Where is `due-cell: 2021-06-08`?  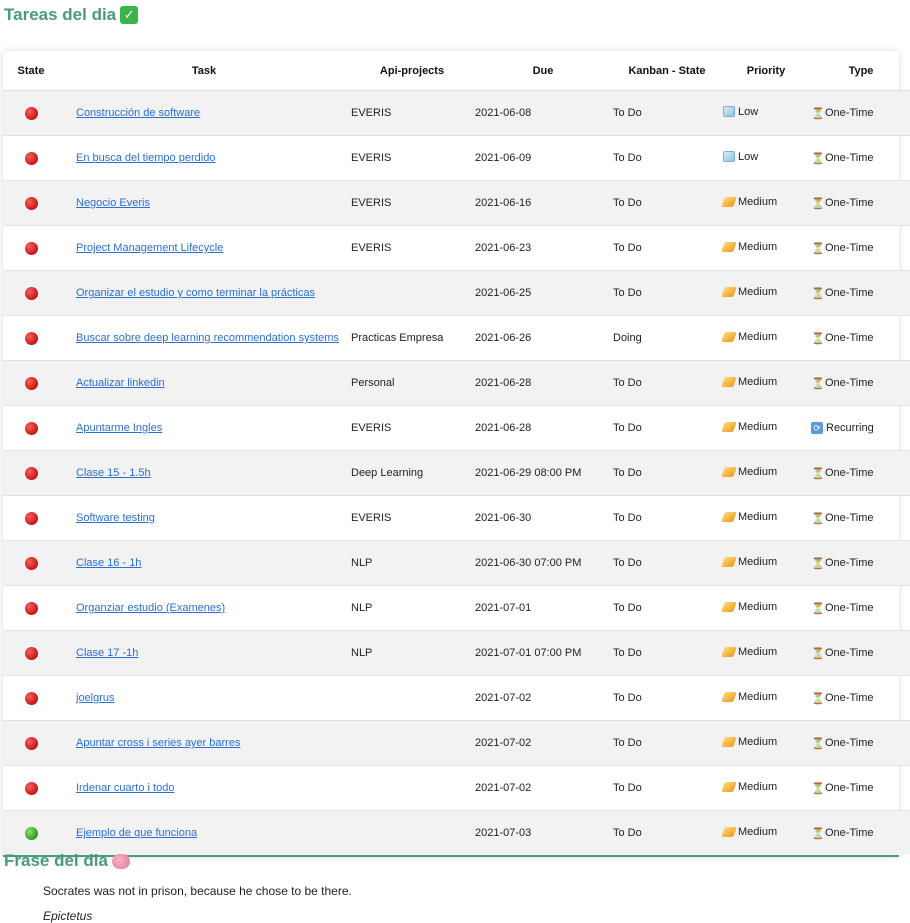
due-cell: 2021-06-08 is located at coordinates (543, 113).